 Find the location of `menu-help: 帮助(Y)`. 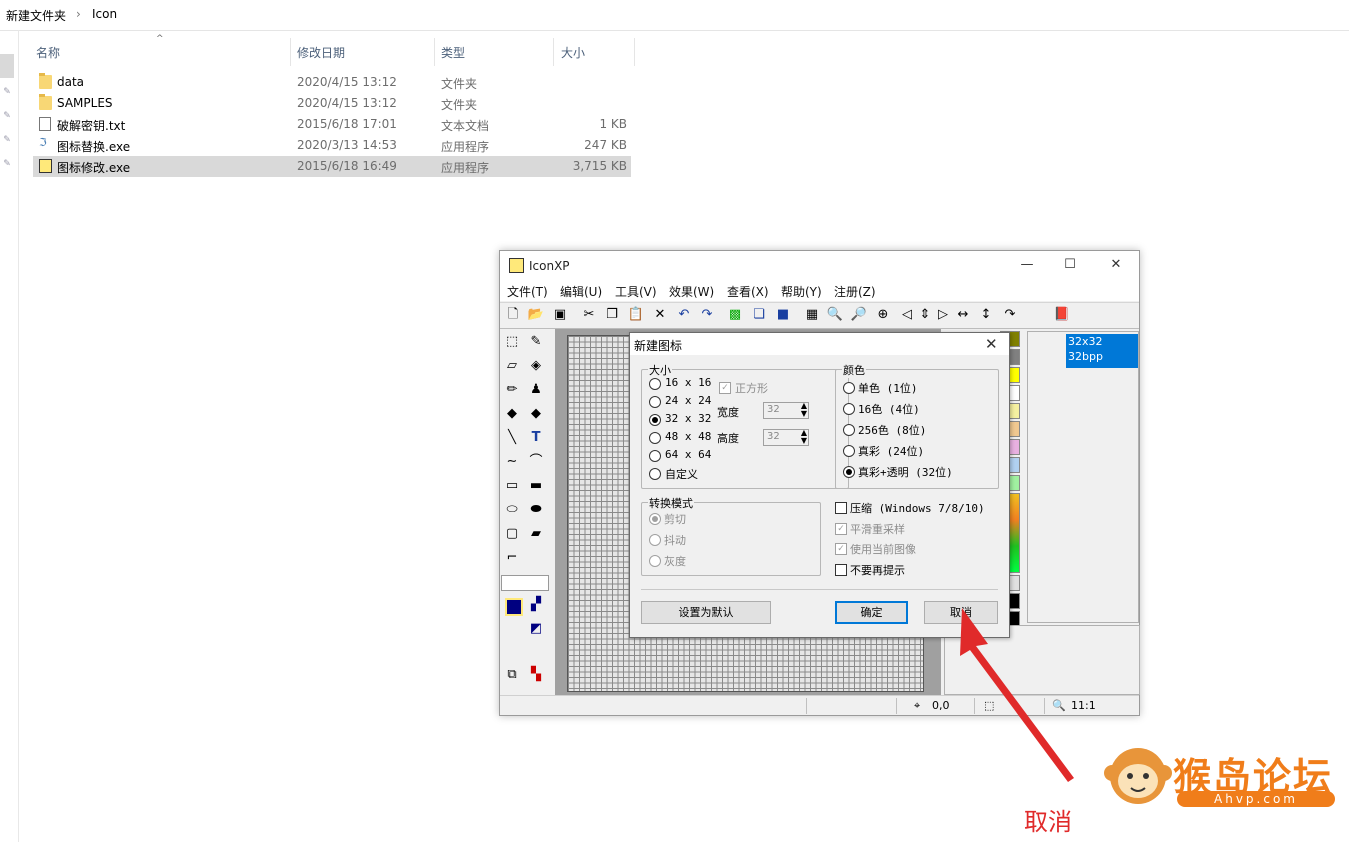

menu-help: 帮助(Y) is located at coordinates (801, 291).